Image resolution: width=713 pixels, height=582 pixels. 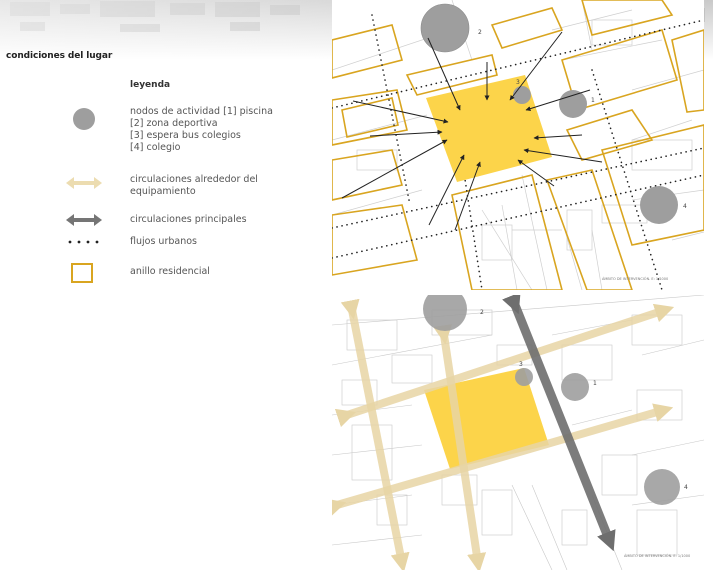 I want to click on legend-ring-line-1: anillo residencial, so click(x=170, y=271).